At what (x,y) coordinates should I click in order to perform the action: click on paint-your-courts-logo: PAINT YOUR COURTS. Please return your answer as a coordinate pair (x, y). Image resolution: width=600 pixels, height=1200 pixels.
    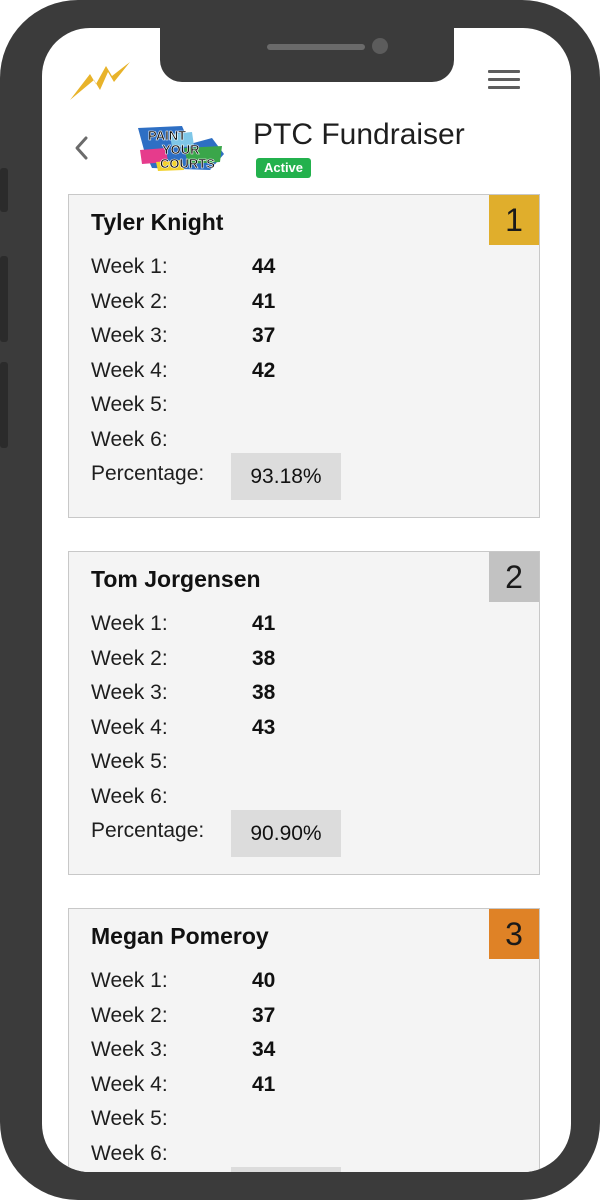
    Looking at the image, I should click on (181, 148).